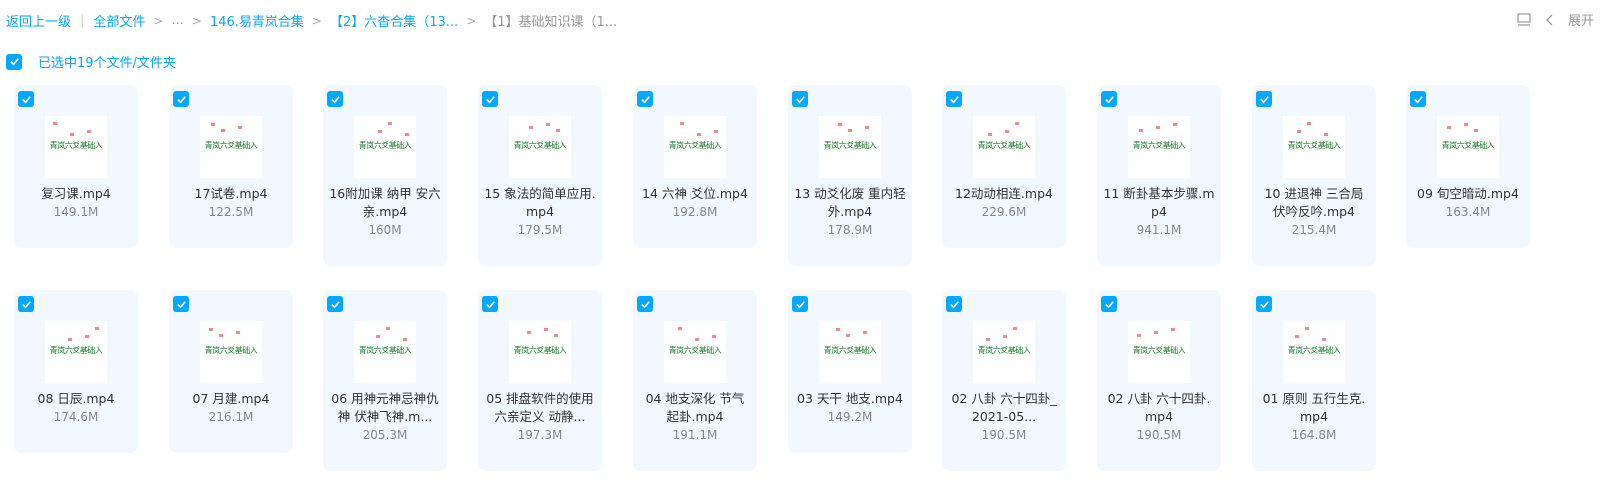  I want to click on crumb-all-files: 全部文件, so click(119, 20).